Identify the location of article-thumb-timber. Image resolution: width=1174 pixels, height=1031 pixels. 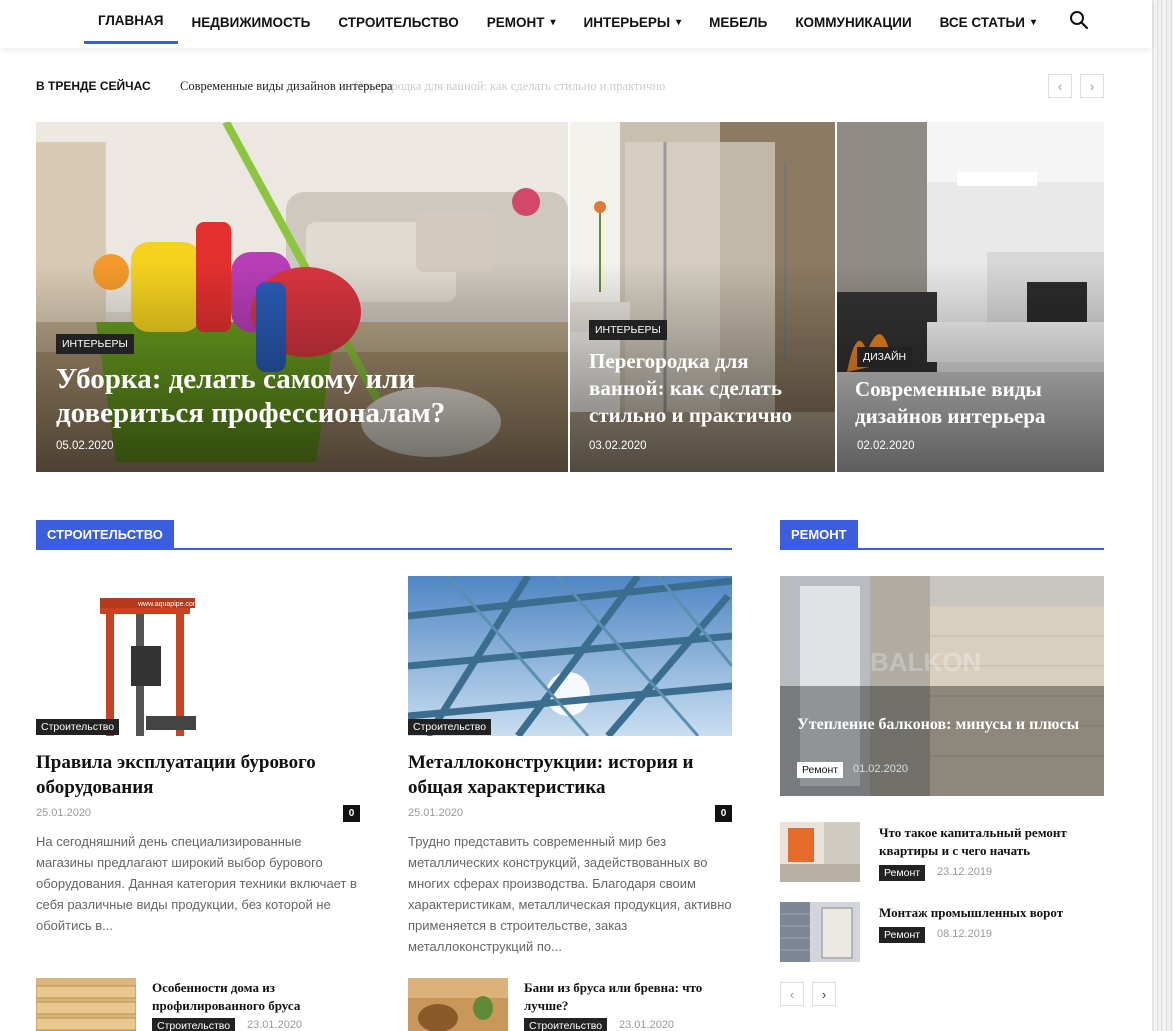
(86, 1004).